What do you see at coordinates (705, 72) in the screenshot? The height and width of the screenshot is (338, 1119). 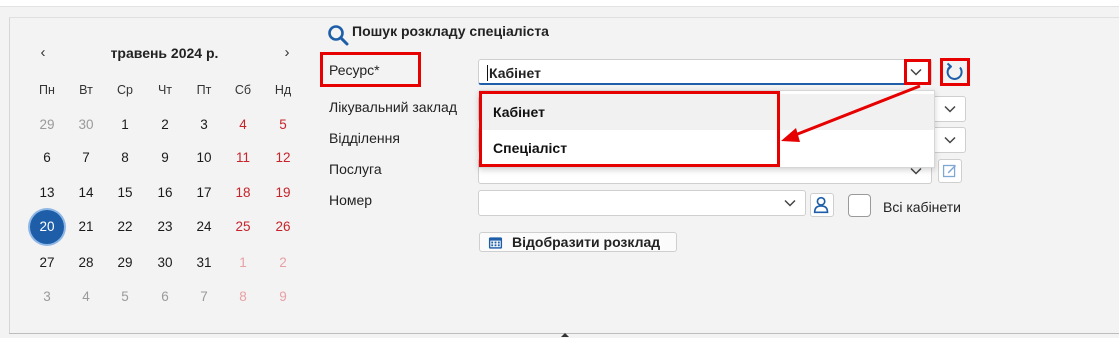 I see `resource-select: Кабінет` at bounding box center [705, 72].